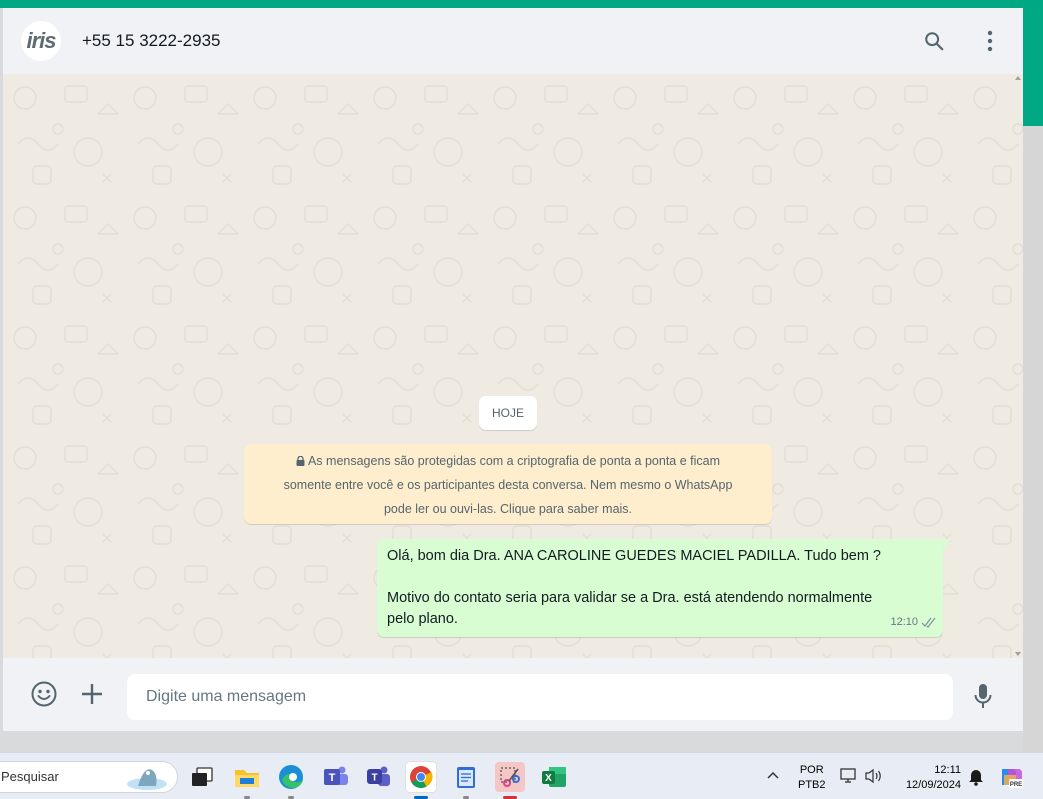  I want to click on date-separator: HOJE, so click(508, 413).